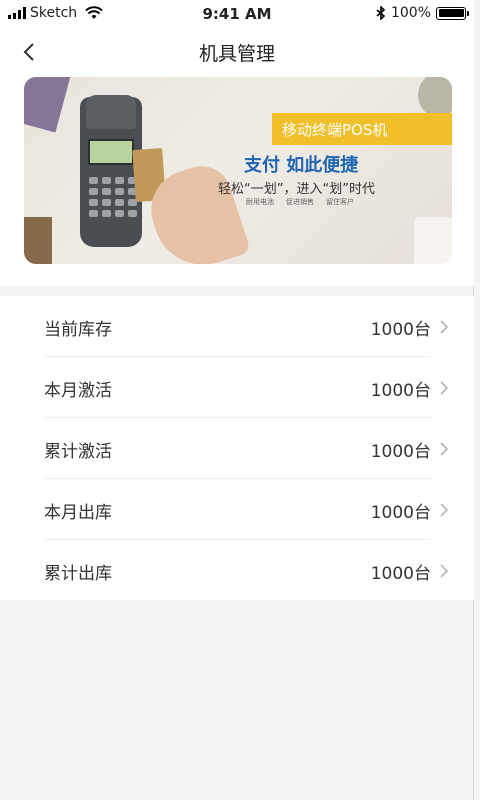 The height and width of the screenshot is (800, 480). Describe the element at coordinates (78, 330) in the screenshot. I see `list-item-label: 当前库存` at that location.